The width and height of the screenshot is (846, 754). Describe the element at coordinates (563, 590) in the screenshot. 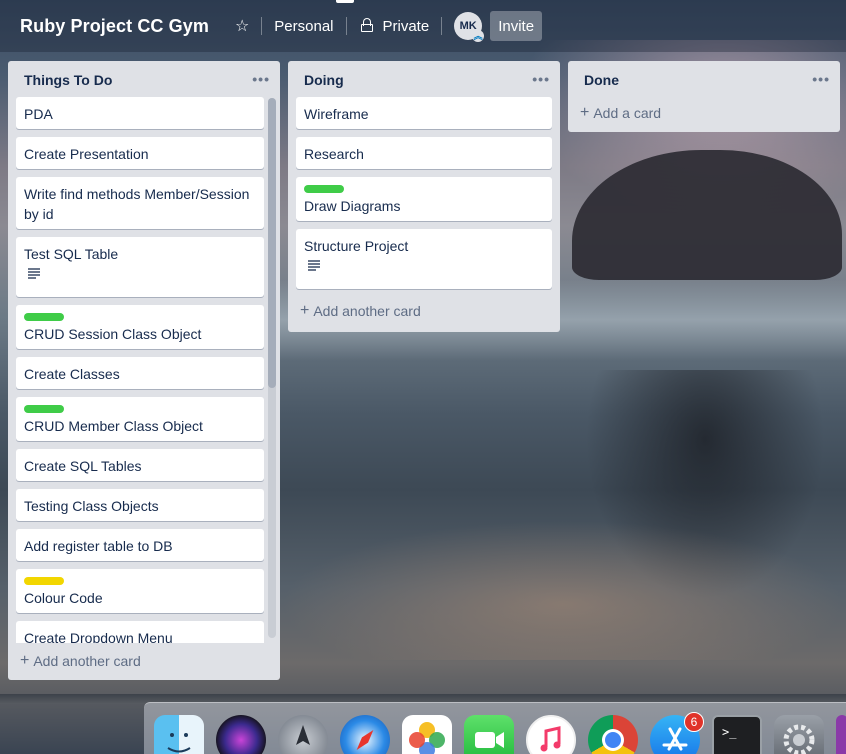

I see `background-sunset` at that location.